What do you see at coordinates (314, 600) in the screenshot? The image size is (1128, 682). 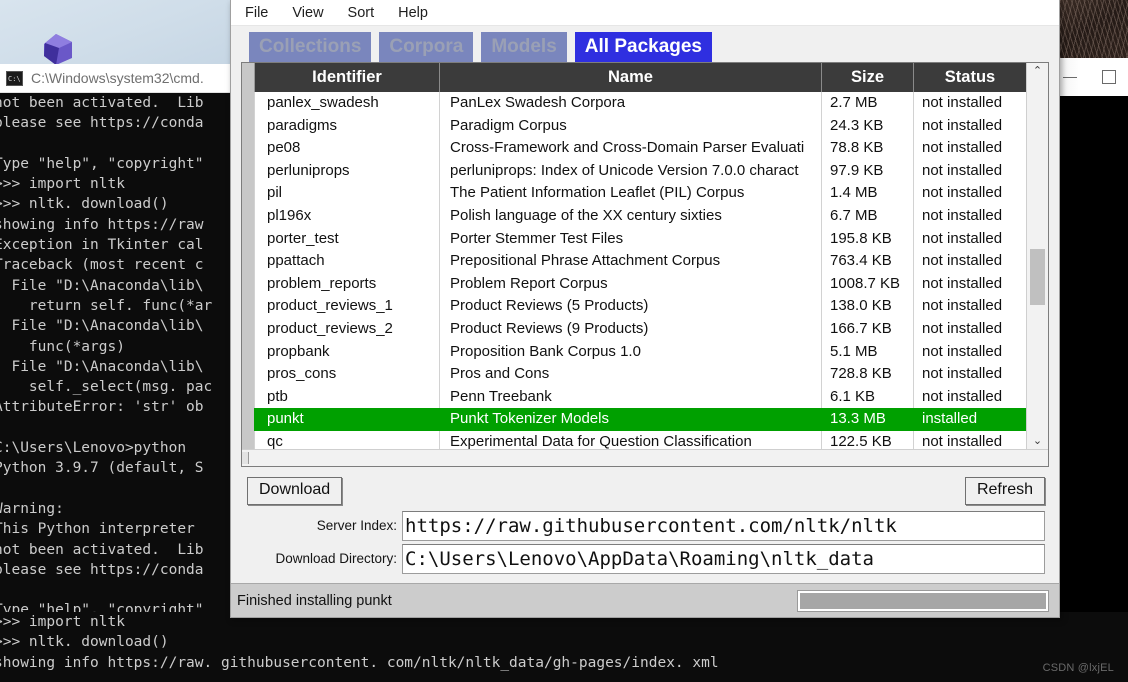 I see `status-message: Finished installing punkt` at bounding box center [314, 600].